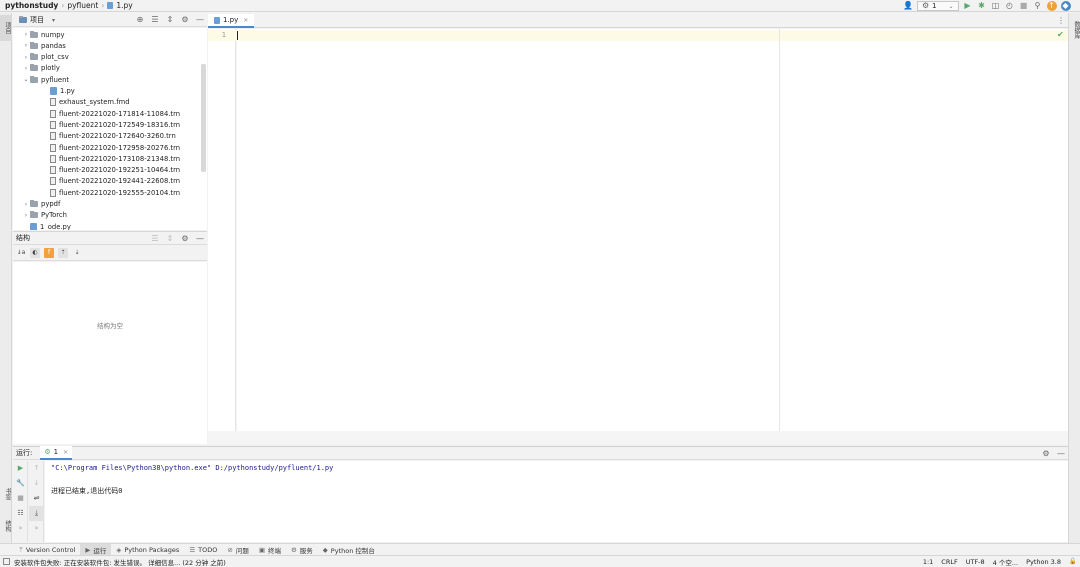 The height and width of the screenshot is (567, 1080). Describe the element at coordinates (36, 468) in the screenshot. I see `scroll-up-icon: ↑` at that location.